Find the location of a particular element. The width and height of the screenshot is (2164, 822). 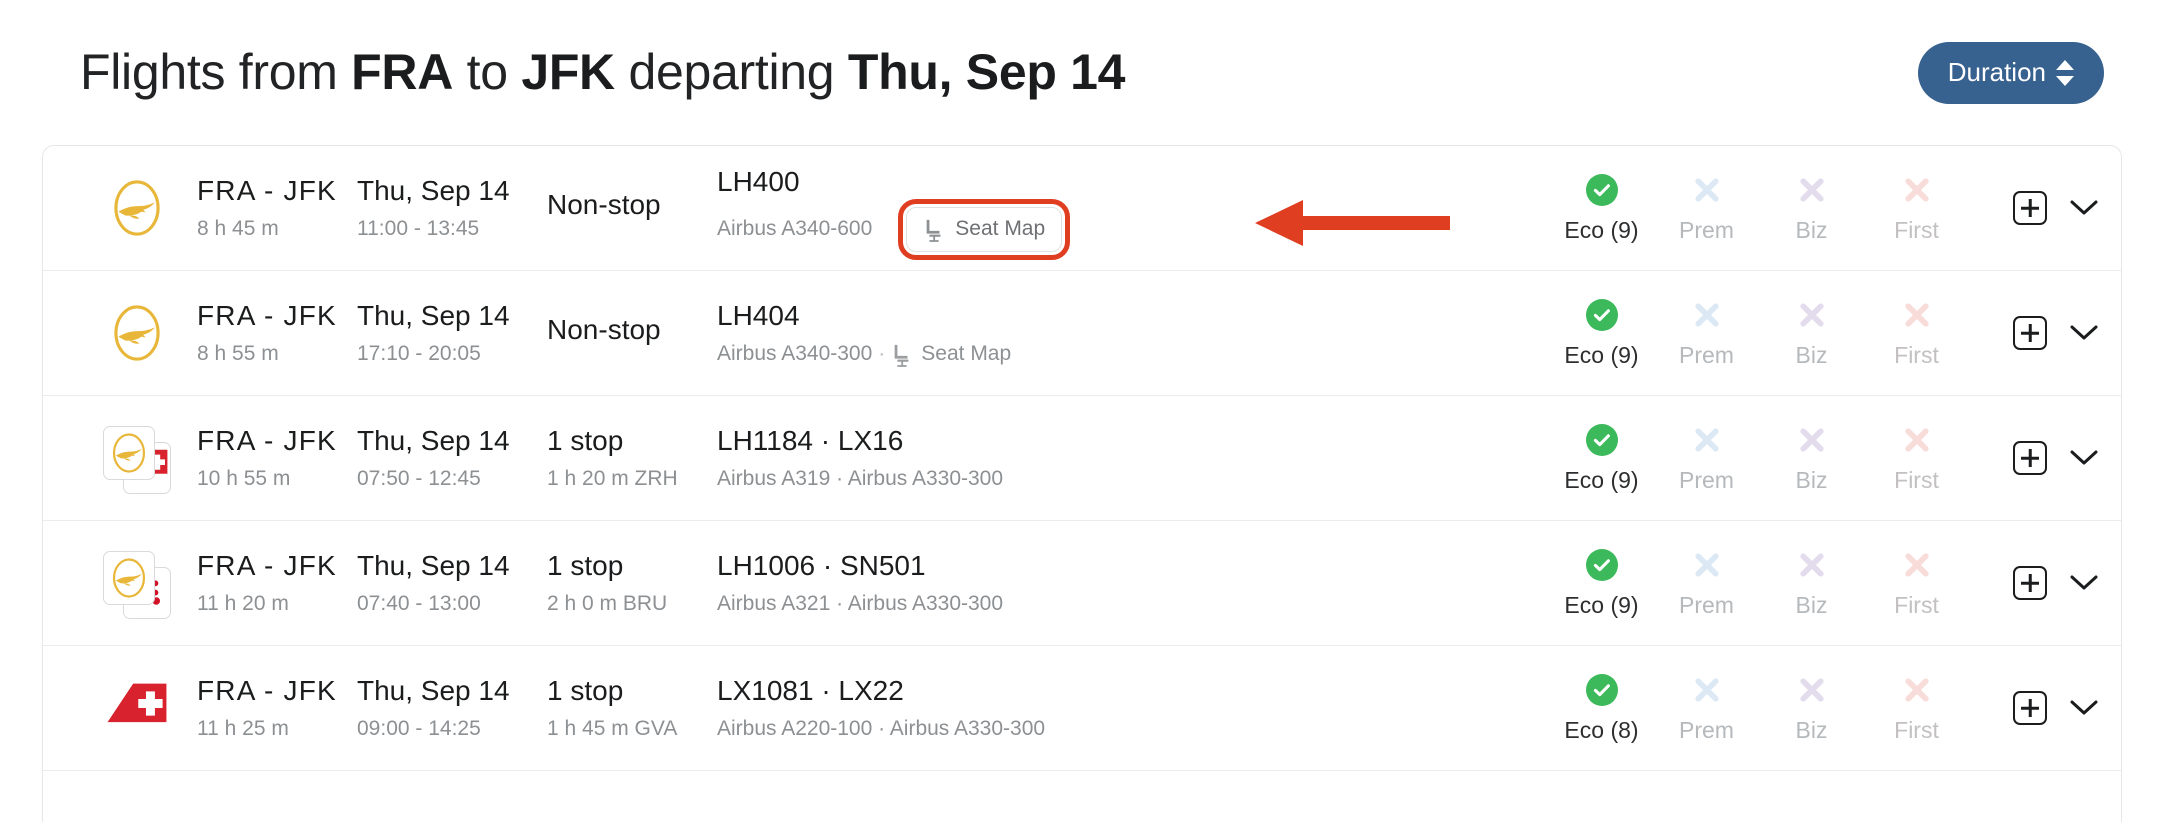

swiss-logo is located at coordinates (137, 708).